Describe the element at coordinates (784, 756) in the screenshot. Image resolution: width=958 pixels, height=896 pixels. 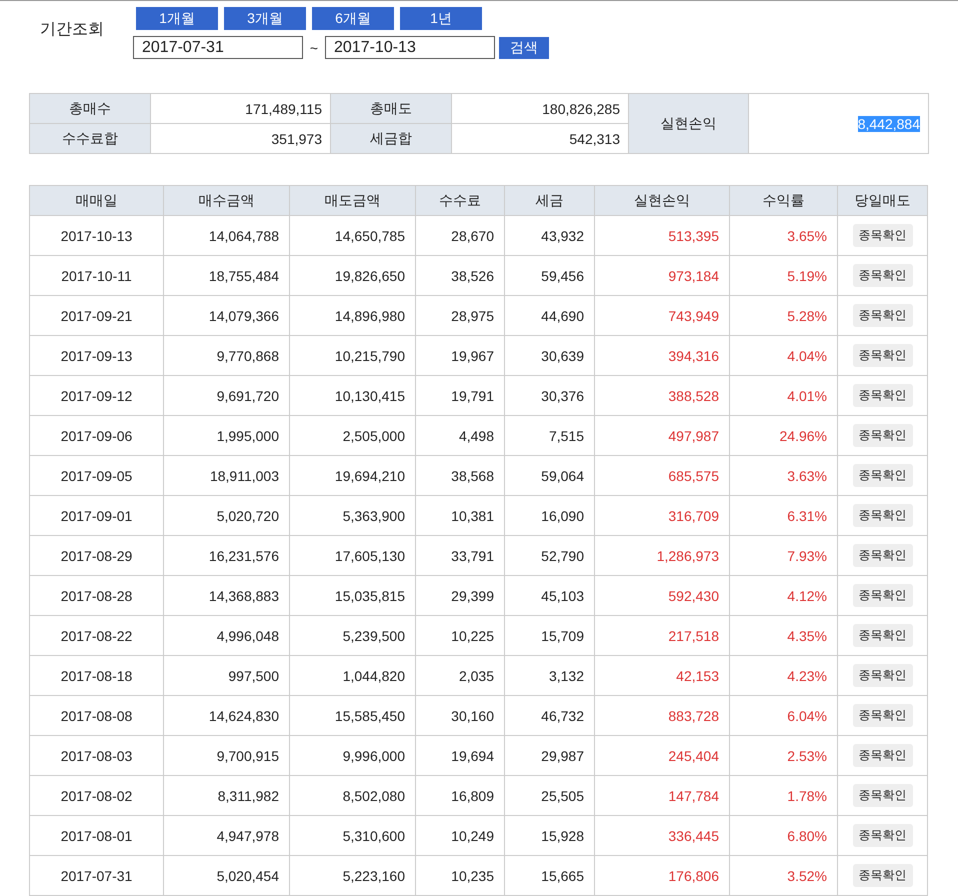
I see `table-cell: 2.53%` at that location.